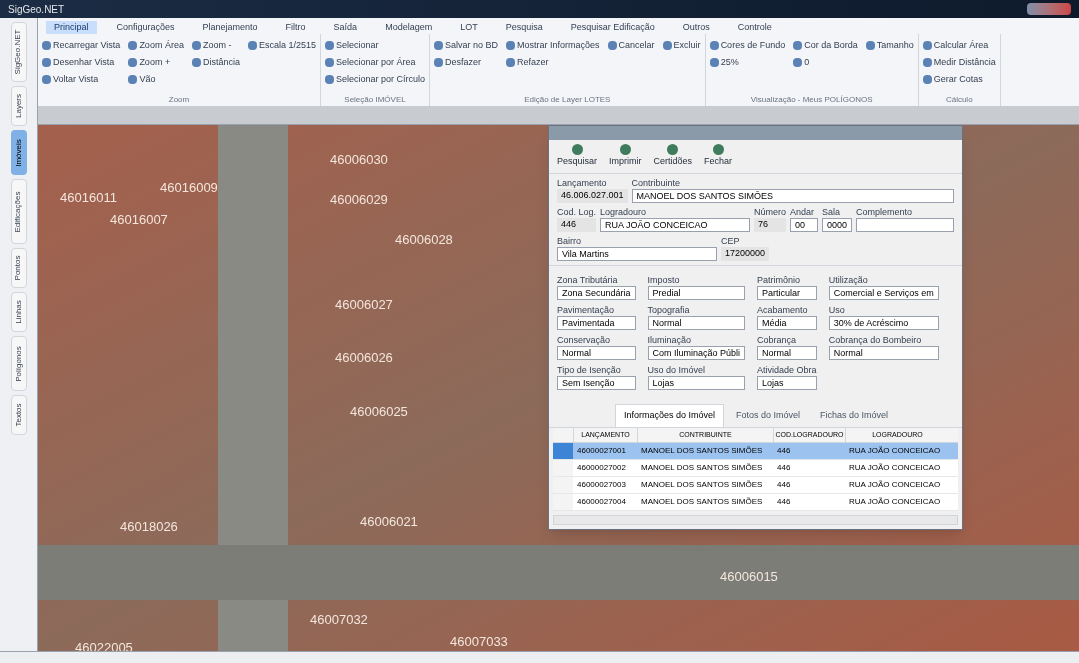 Image resolution: width=1079 pixels, height=663 pixels. What do you see at coordinates (374, 45) in the screenshot?
I see `ribbon-button: Selecionar` at bounding box center [374, 45].